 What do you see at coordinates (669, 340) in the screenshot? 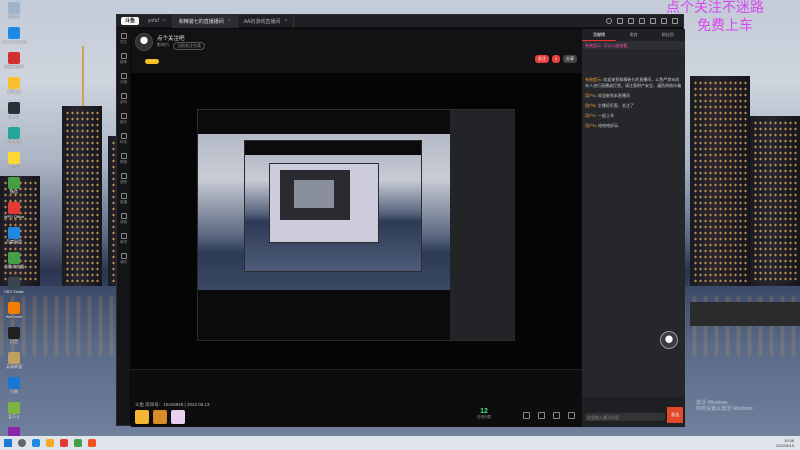
I see `floating-avatar` at bounding box center [669, 340].